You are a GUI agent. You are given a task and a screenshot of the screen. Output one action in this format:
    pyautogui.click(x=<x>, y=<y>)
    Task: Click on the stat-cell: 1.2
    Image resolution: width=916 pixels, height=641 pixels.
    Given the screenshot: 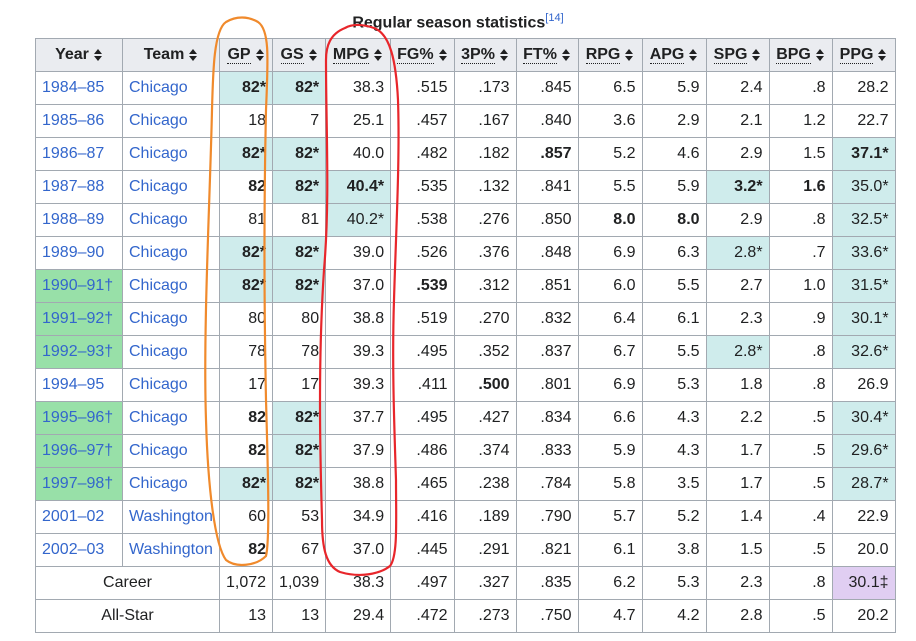 What is the action you would take?
    pyautogui.click(x=800, y=121)
    